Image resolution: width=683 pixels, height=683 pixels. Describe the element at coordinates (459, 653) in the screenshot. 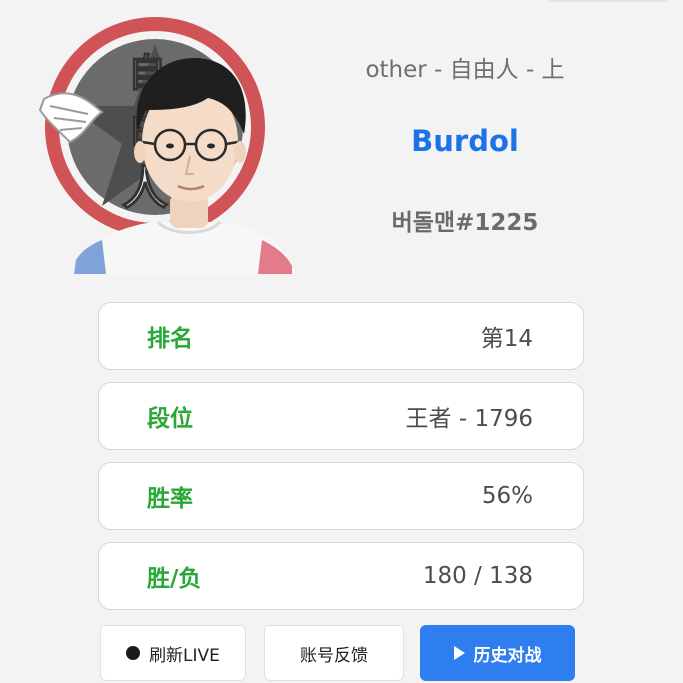

I see `play-icon` at that location.